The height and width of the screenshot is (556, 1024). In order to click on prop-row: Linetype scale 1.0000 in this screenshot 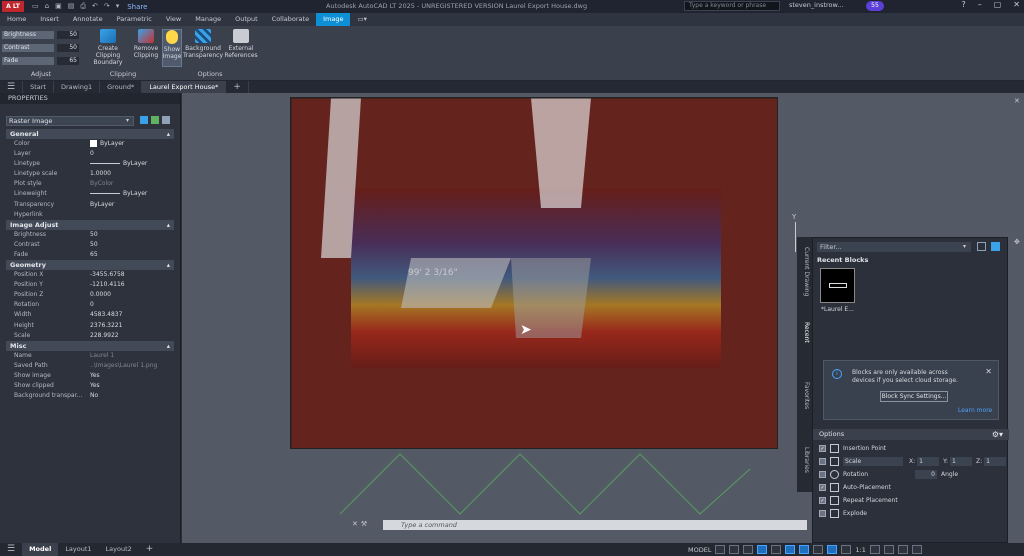, I will do `click(90, 174)`.